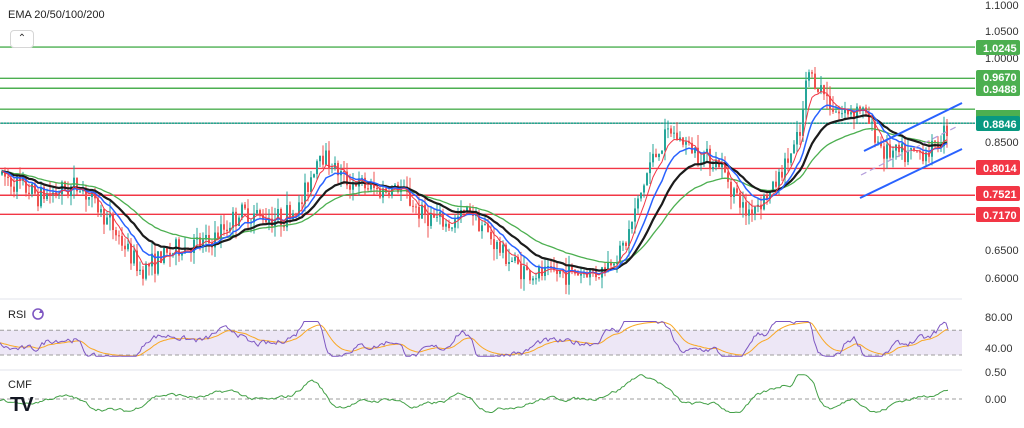 This screenshot has width=1024, height=428. I want to click on cmf-pane, so click(481, 393).